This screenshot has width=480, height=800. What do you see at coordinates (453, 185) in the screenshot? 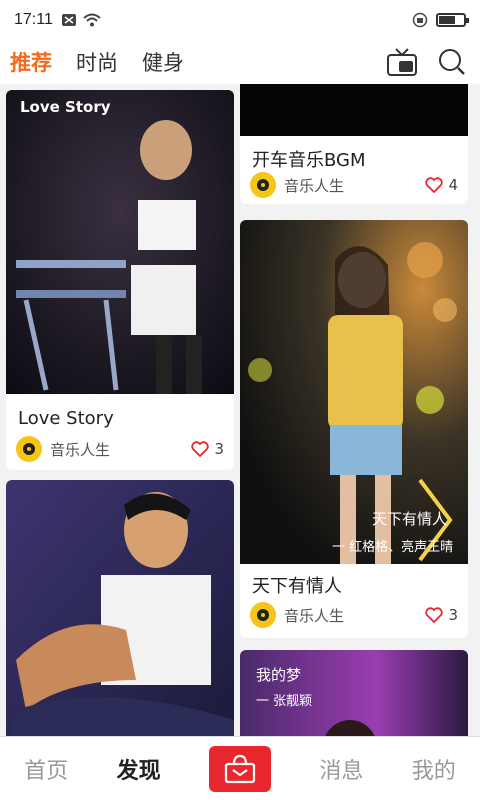
I see `like-count: 4` at bounding box center [453, 185].